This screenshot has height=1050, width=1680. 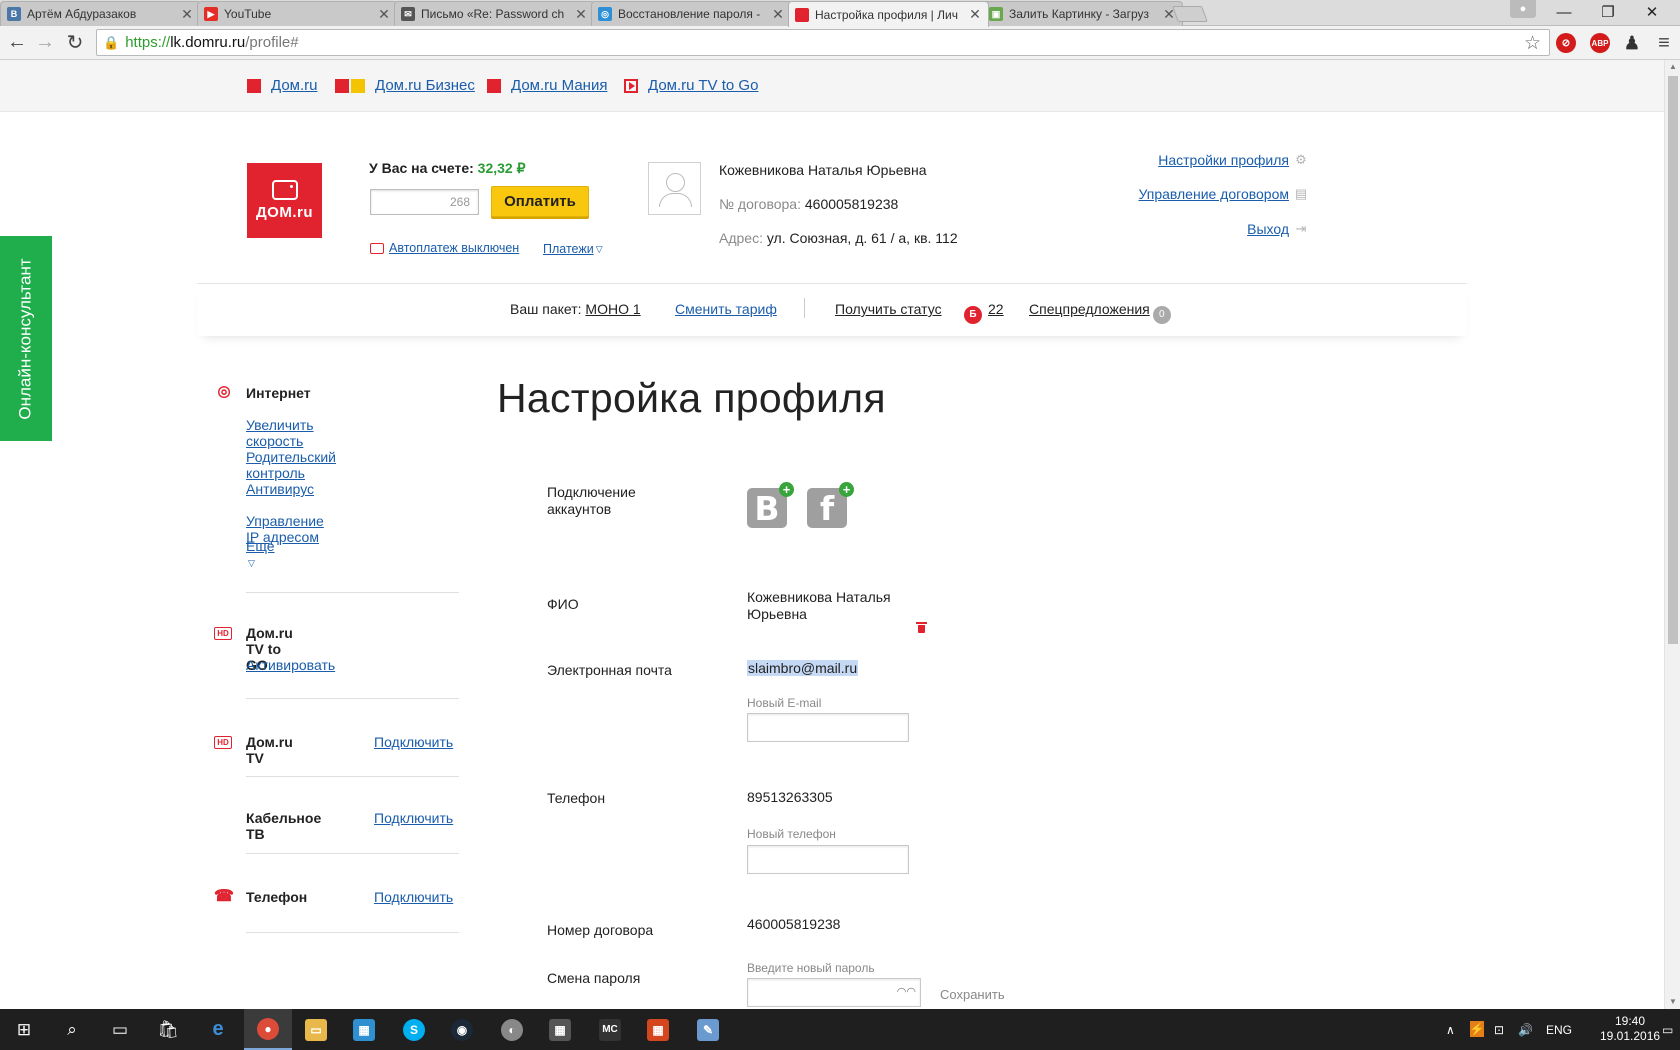 I want to click on edge-icon: e, so click(x=218, y=1029).